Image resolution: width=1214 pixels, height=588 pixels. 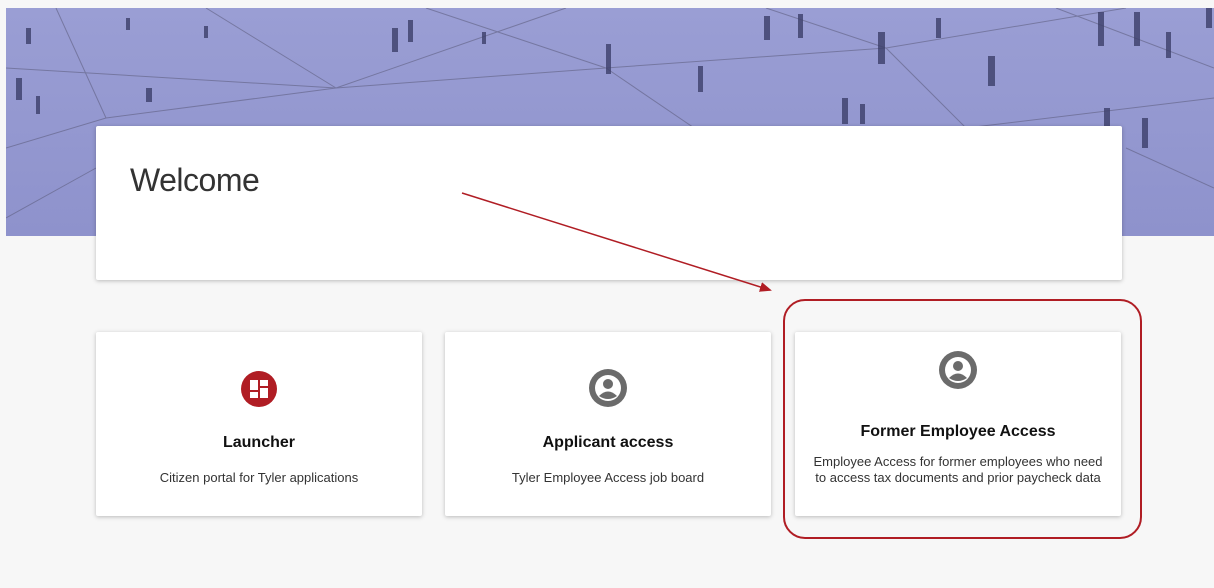 What do you see at coordinates (259, 389) in the screenshot?
I see `launcher-grid-icon` at bounding box center [259, 389].